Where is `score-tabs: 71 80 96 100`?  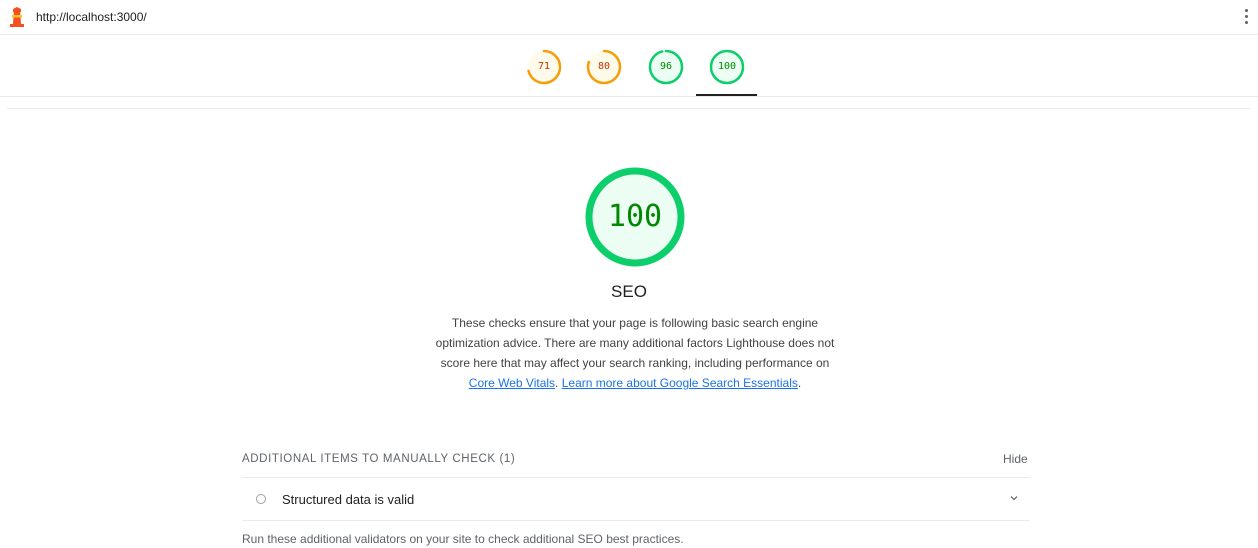
score-tabs: 71 80 96 100 is located at coordinates (629, 66).